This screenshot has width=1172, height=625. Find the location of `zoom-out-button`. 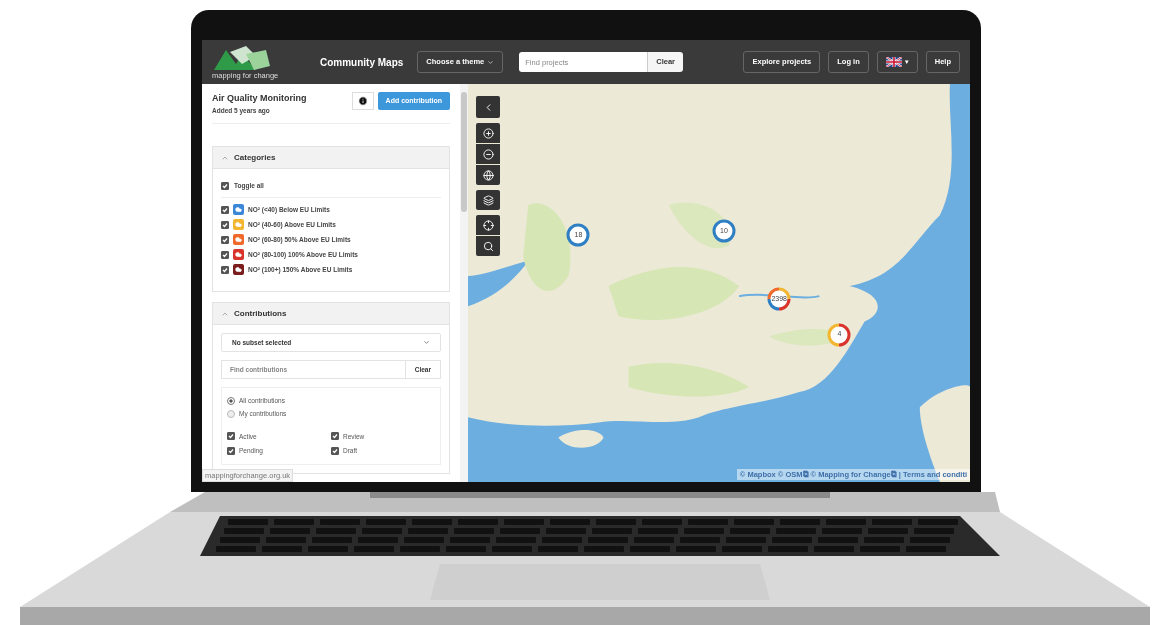

zoom-out-button is located at coordinates (488, 154).